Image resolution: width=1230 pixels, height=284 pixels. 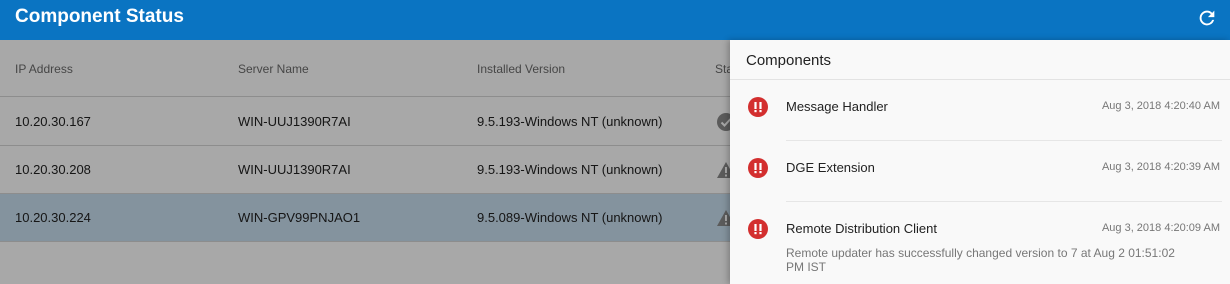 I want to click on timestamp: Aug 3, 2018 4:20:39 AM, so click(x=1160, y=167).